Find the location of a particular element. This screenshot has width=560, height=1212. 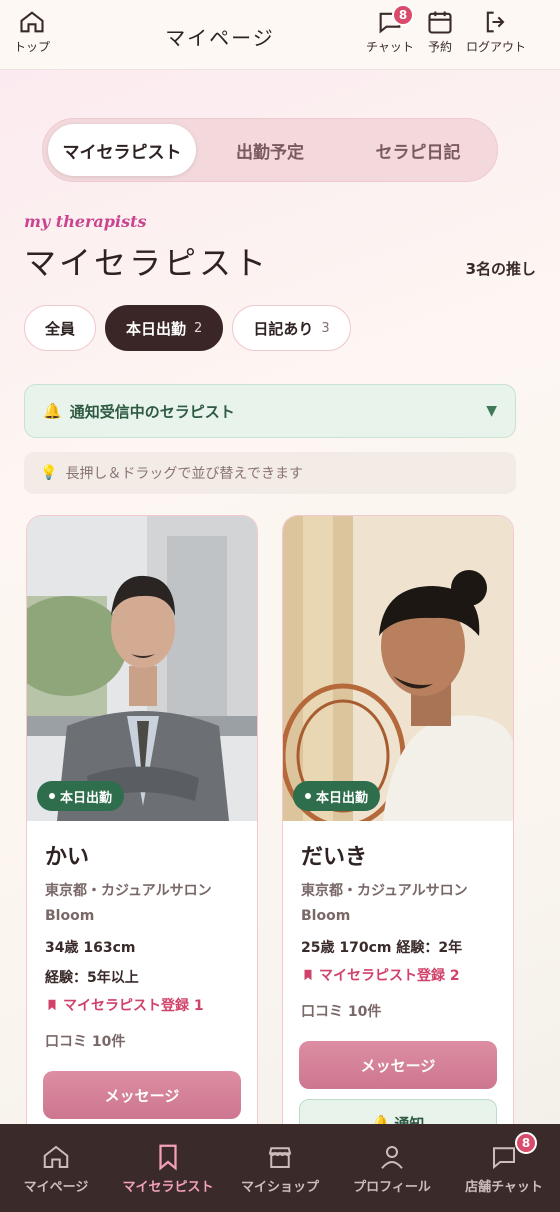

filter-today-count: 2 is located at coordinates (198, 328).